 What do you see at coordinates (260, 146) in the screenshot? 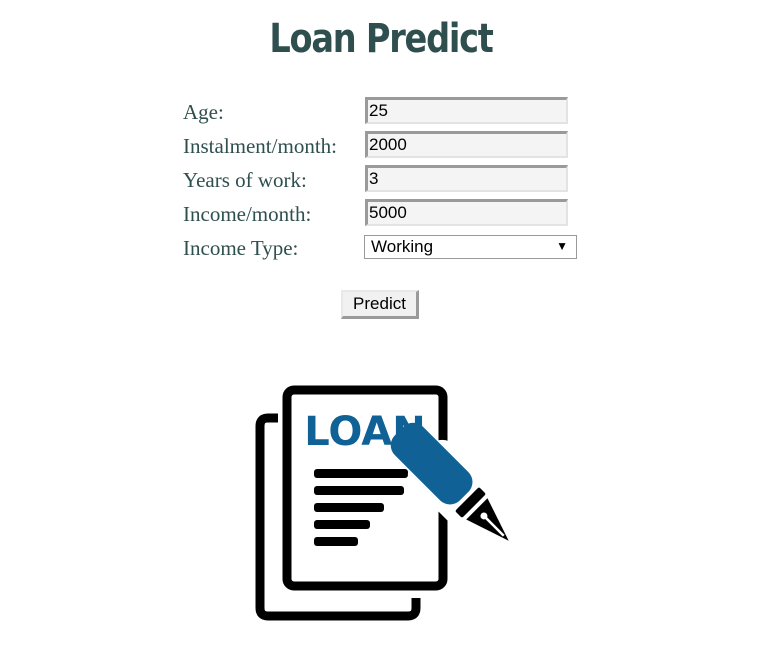
I see `instalment-label: Instalment/month:` at bounding box center [260, 146].